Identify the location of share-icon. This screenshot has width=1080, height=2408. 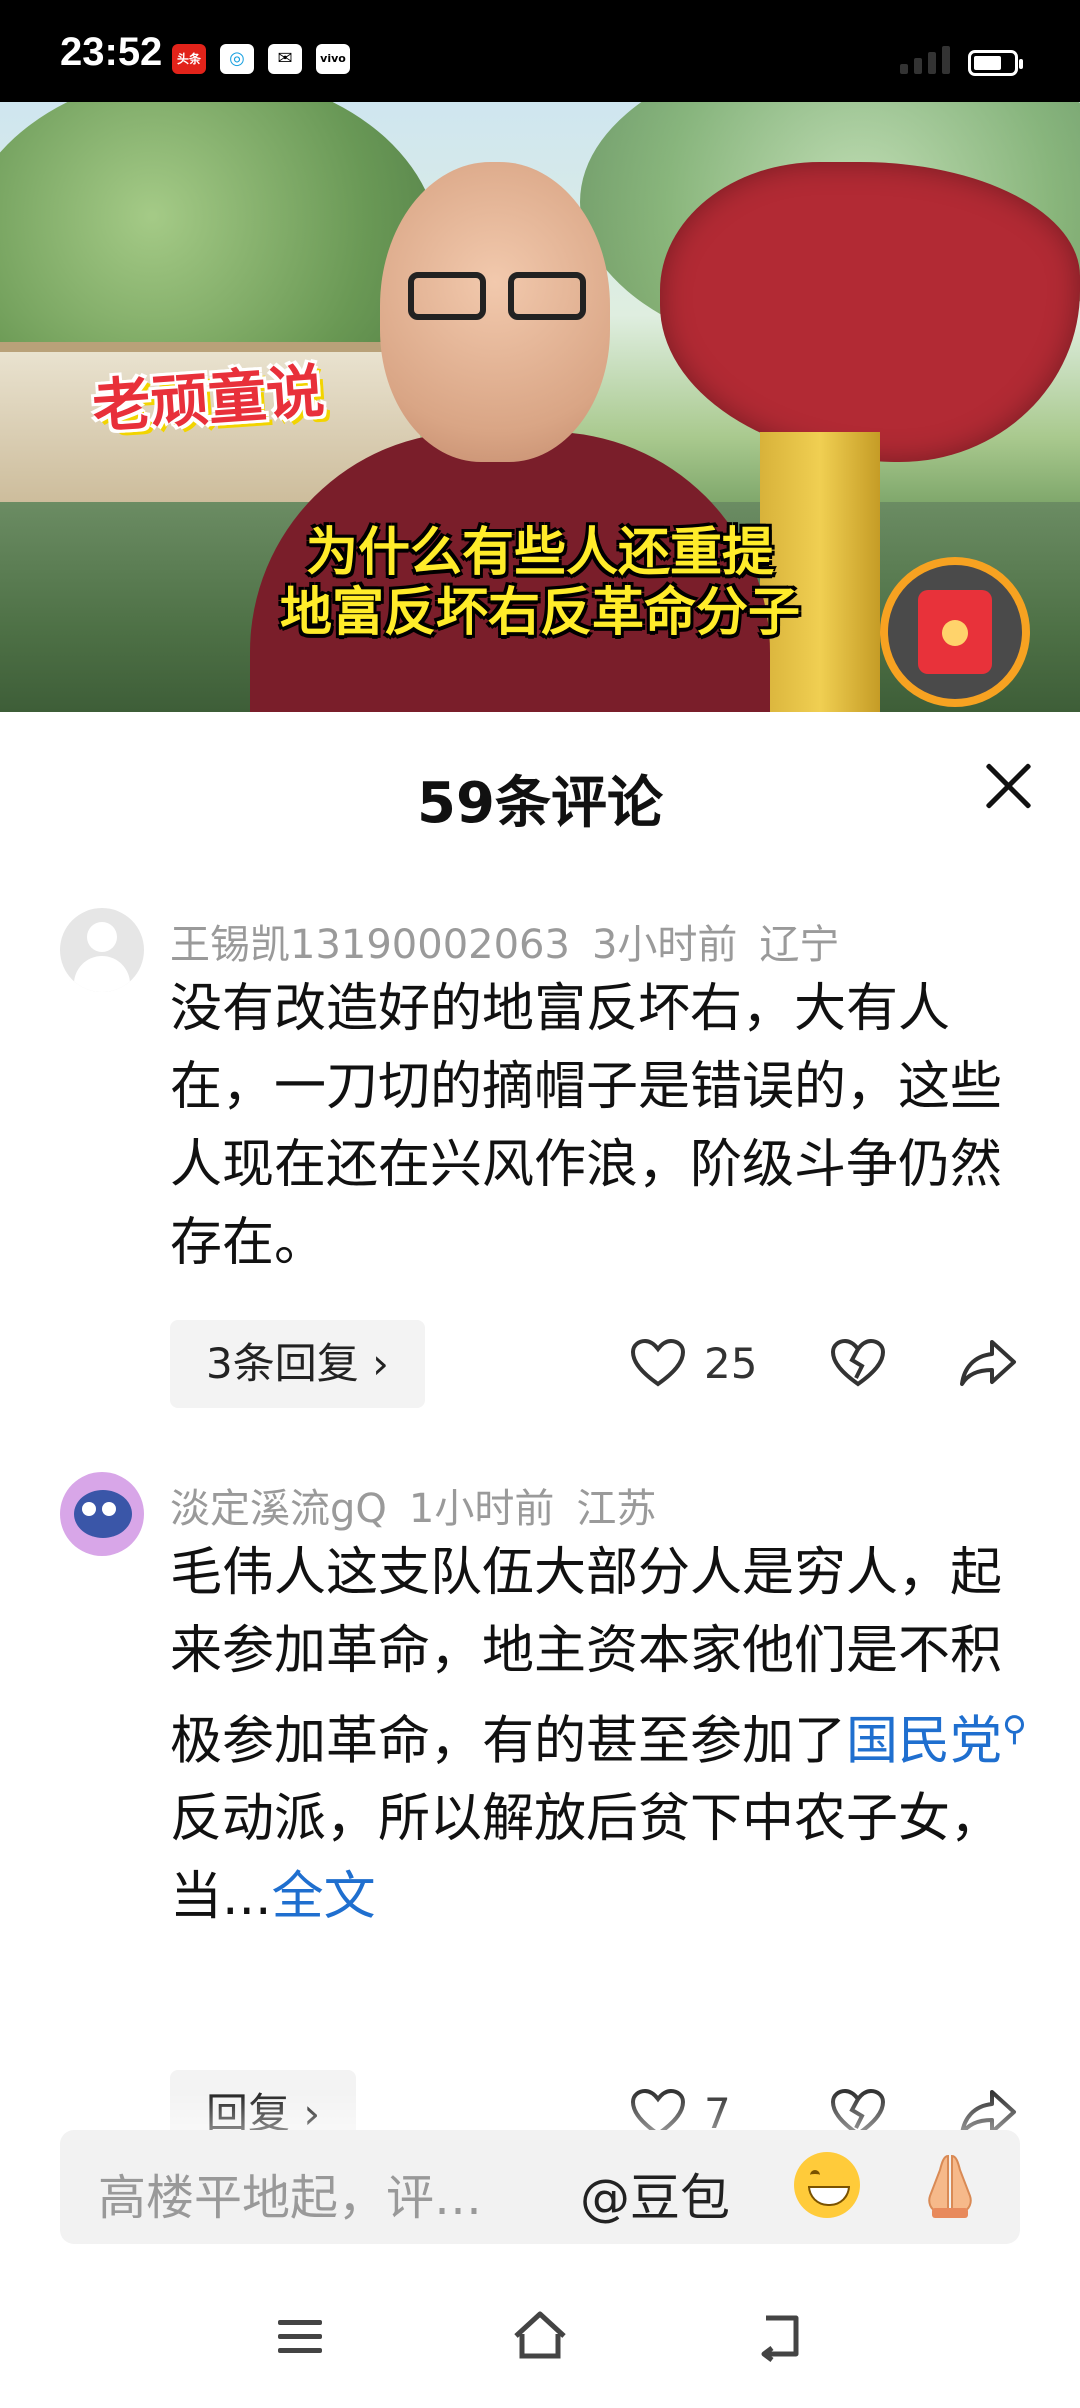
(988, 1363).